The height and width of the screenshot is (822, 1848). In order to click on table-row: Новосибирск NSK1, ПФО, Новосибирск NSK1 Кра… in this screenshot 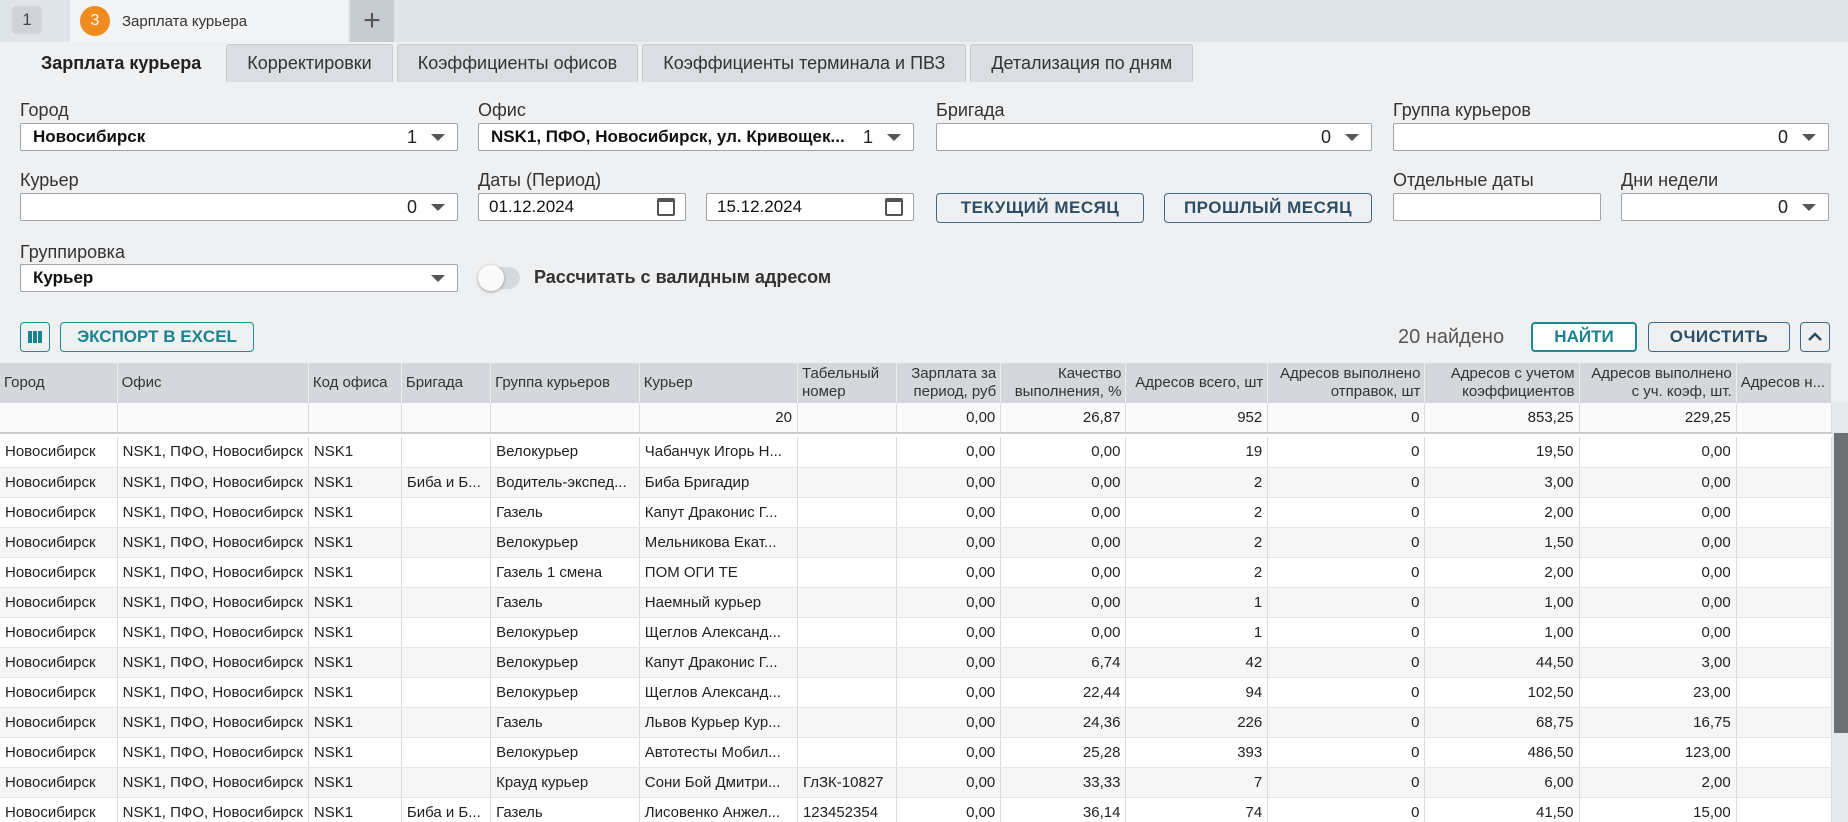, I will do `click(916, 782)`.